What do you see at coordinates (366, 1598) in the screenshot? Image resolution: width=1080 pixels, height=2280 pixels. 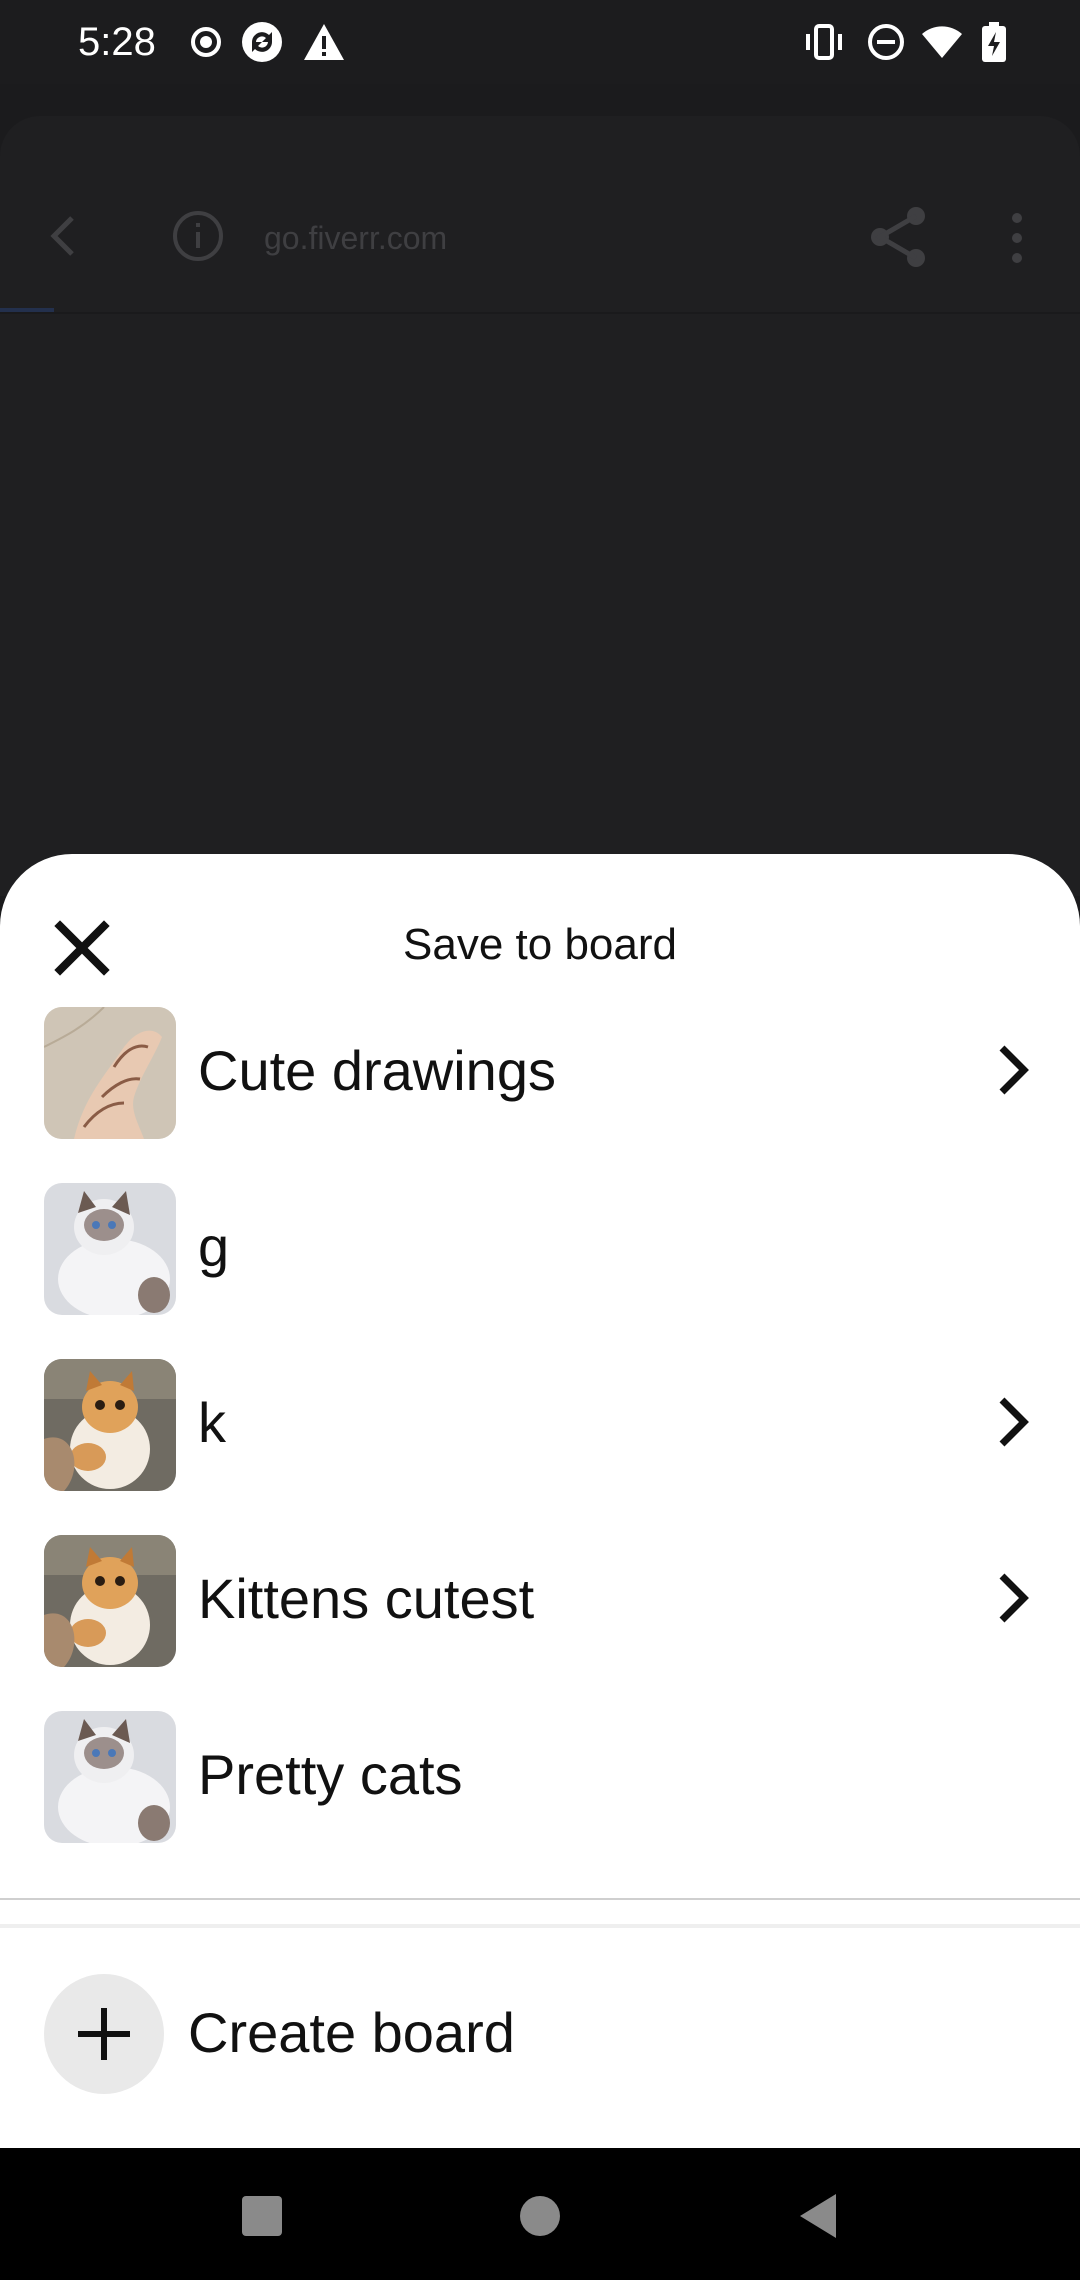 I see `board-name: Kittens cutest` at bounding box center [366, 1598].